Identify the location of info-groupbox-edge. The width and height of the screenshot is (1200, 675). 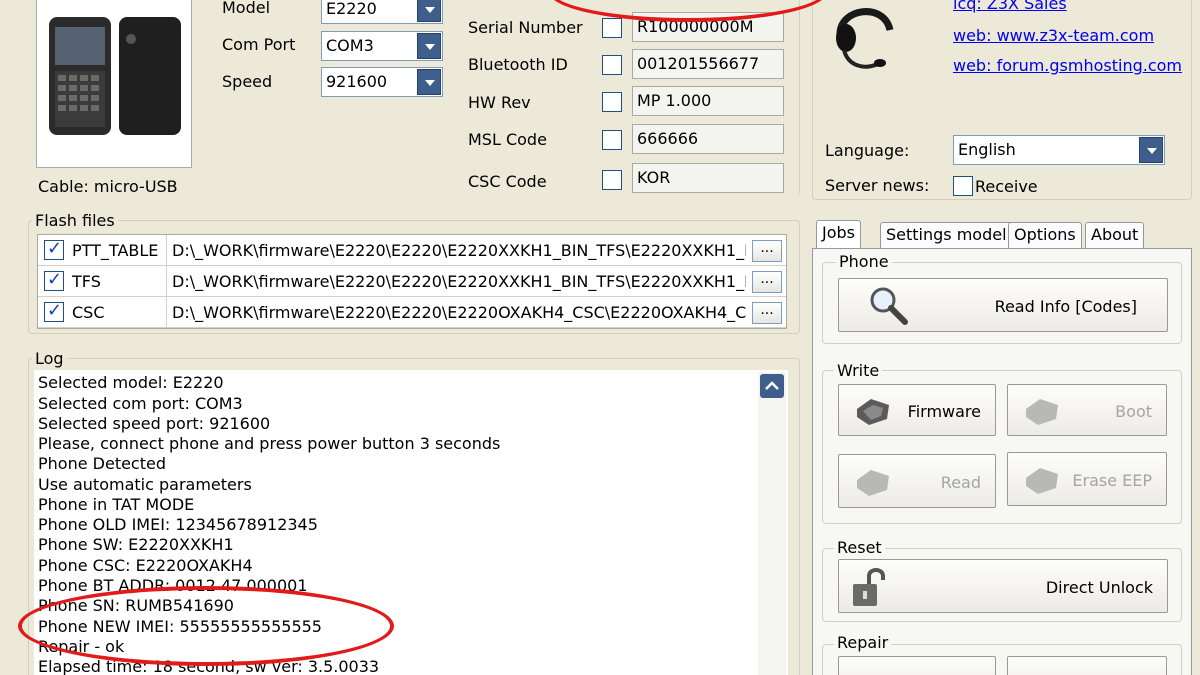
(796, 98).